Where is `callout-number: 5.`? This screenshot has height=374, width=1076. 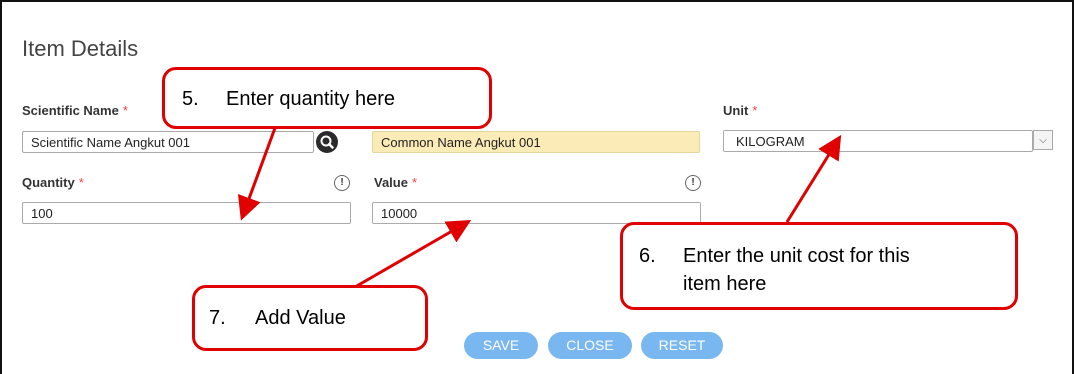
callout-number: 5. is located at coordinates (190, 99).